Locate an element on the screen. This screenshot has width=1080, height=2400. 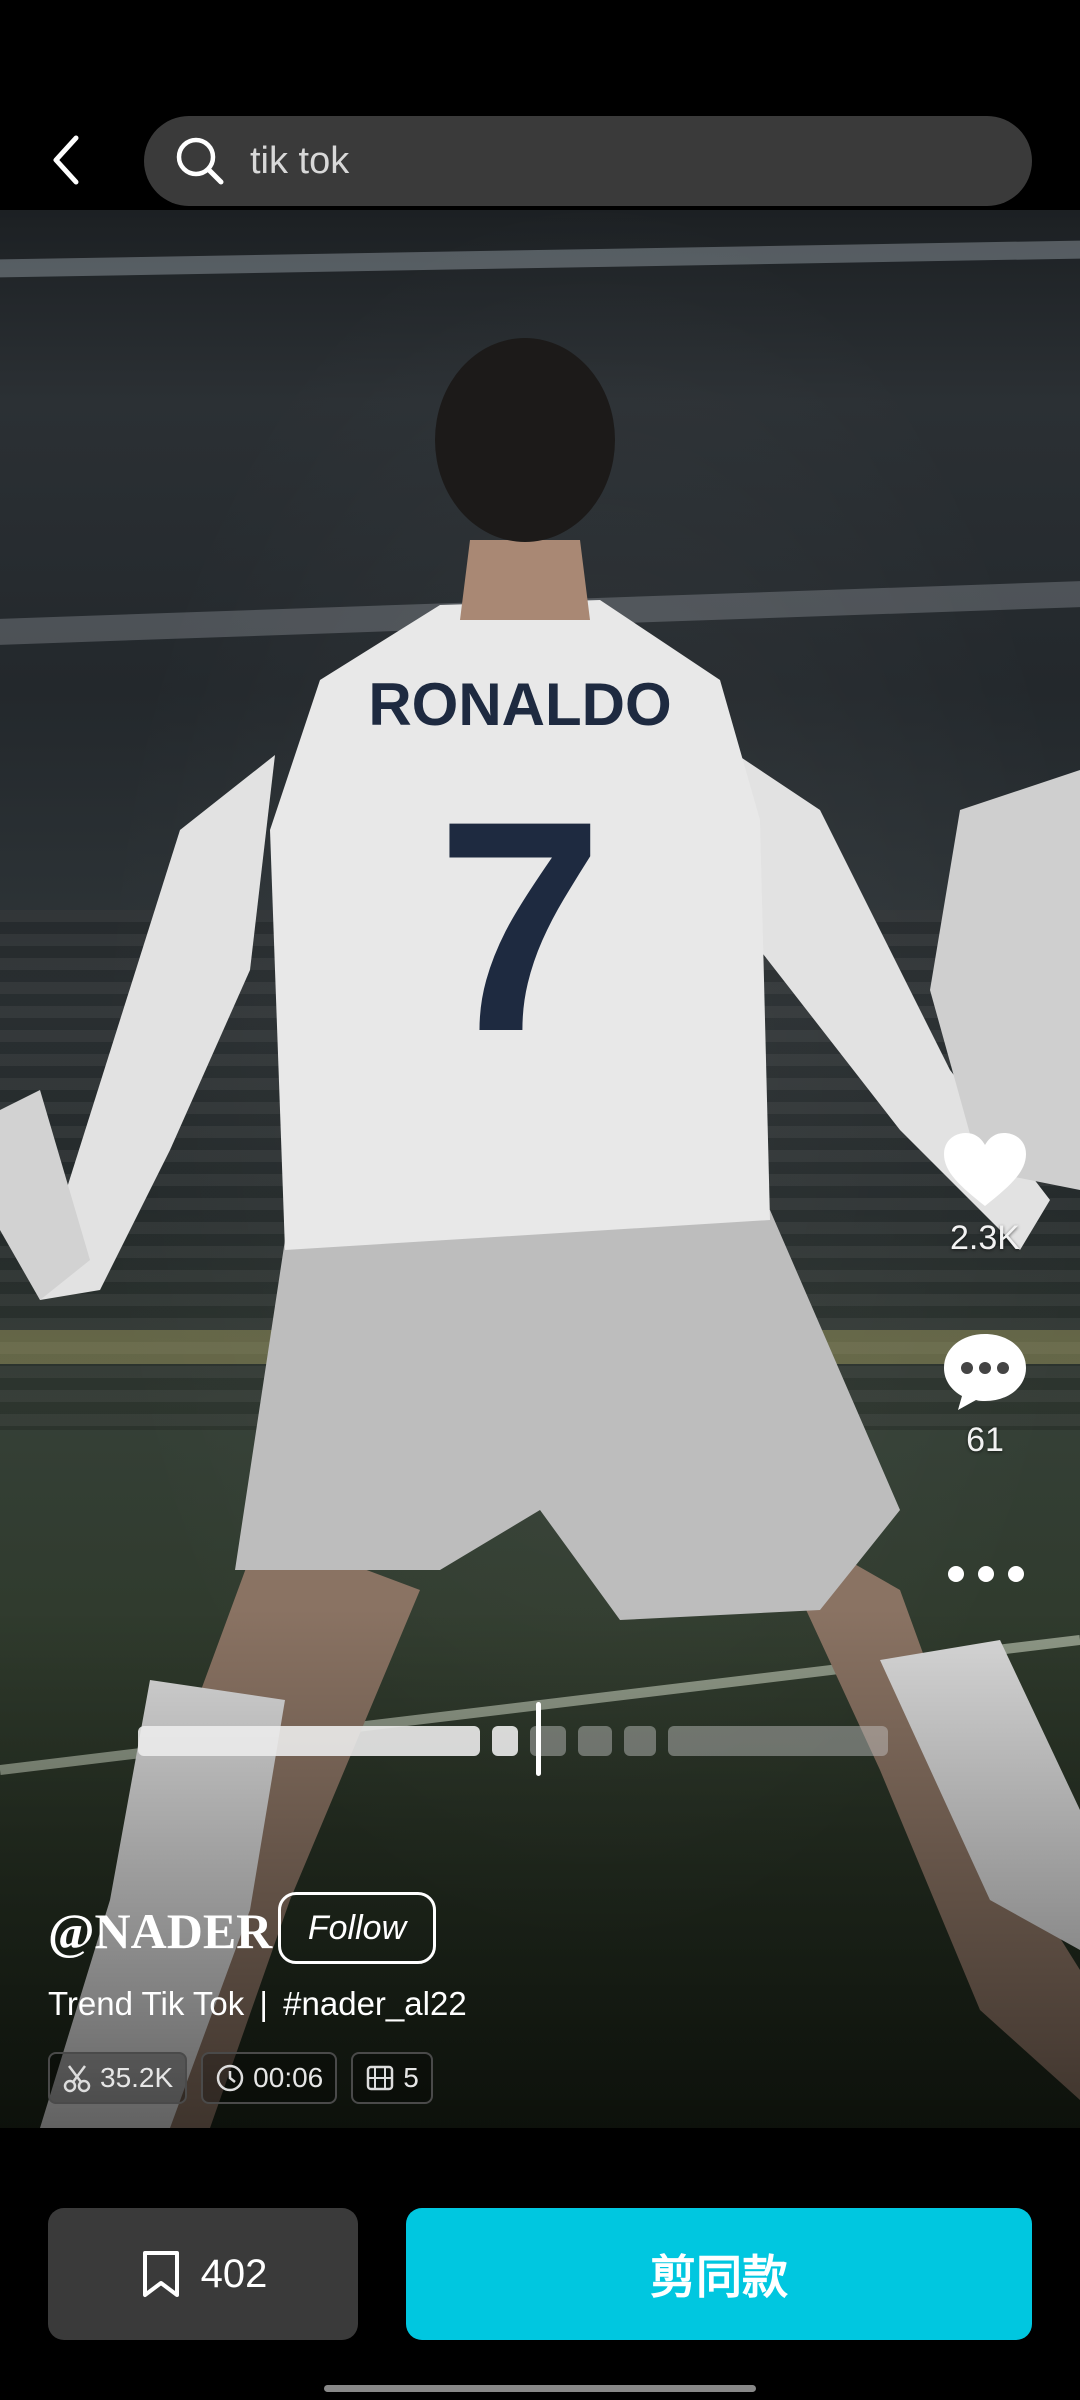
search-bar: tik tok is located at coordinates (588, 161).